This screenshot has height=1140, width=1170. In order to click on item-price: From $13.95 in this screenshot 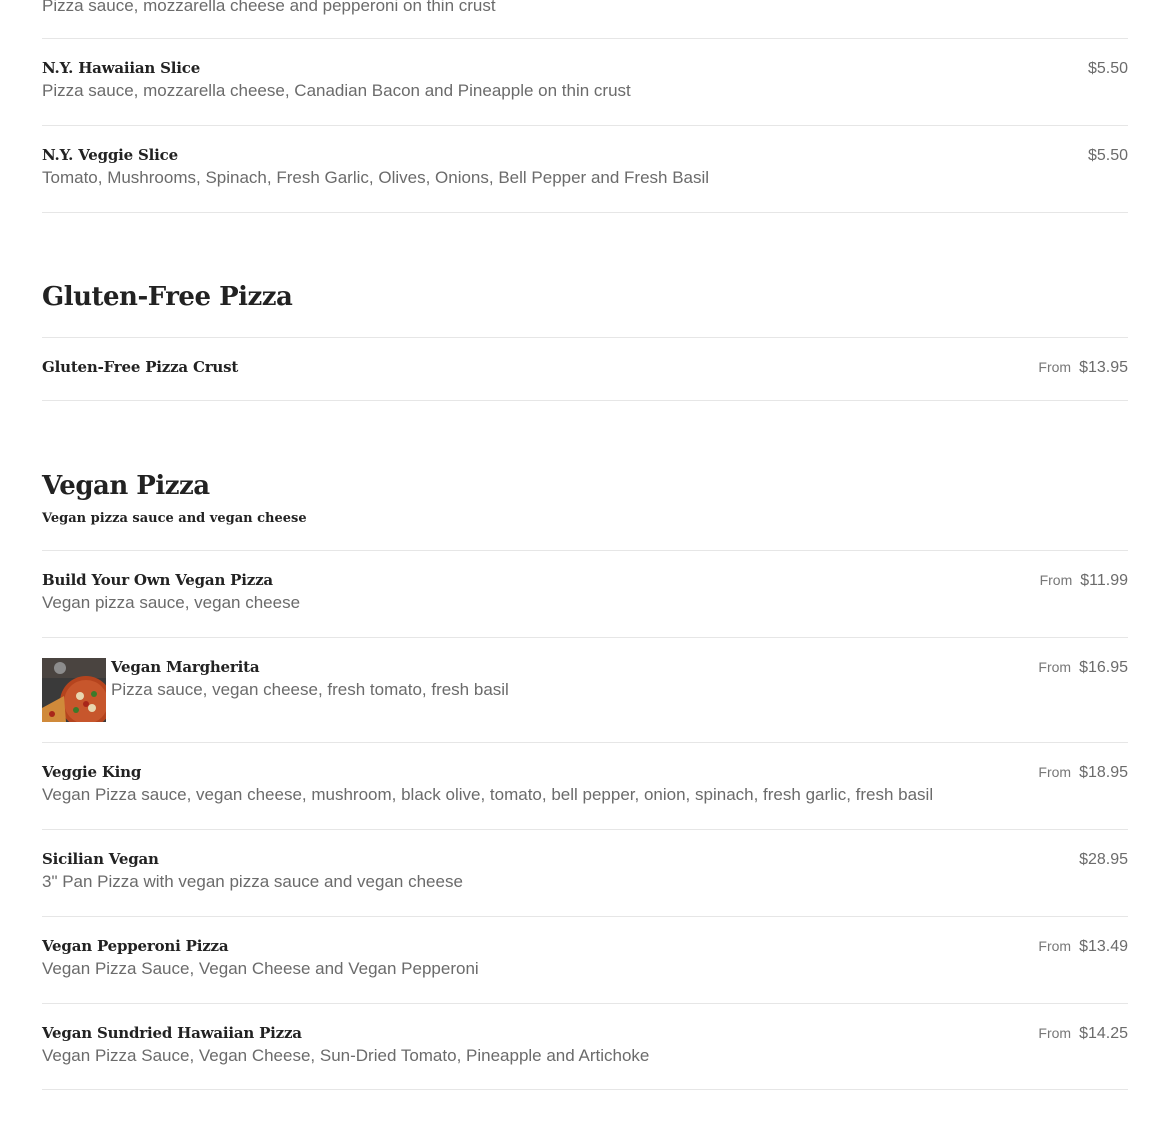, I will do `click(1083, 368)`.